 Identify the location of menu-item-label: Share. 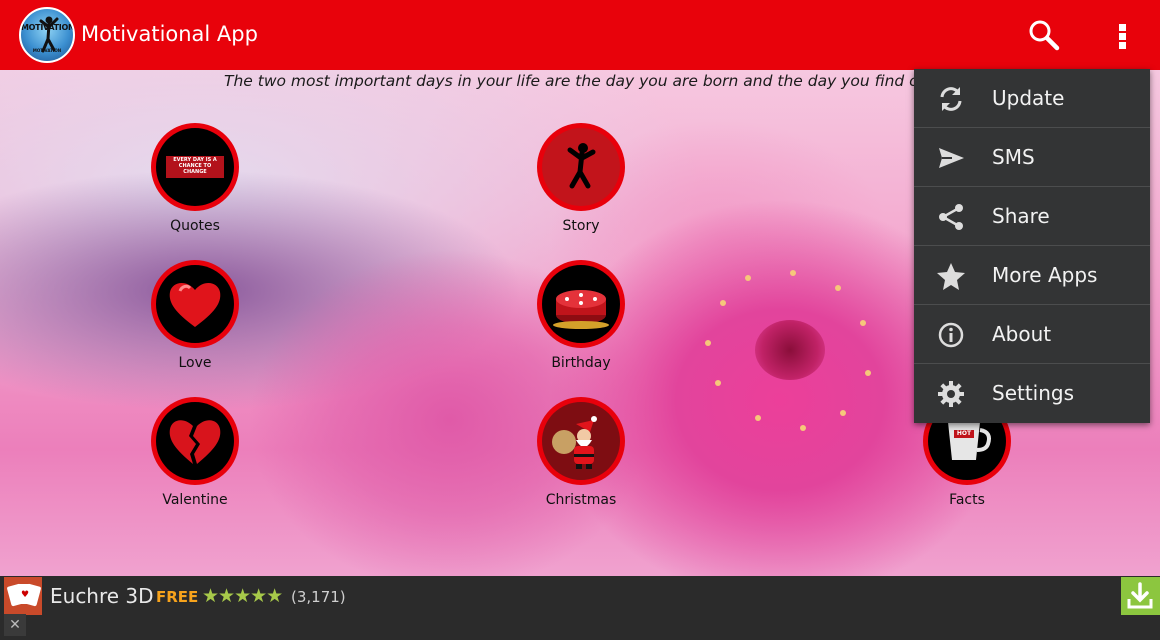
(1021, 216).